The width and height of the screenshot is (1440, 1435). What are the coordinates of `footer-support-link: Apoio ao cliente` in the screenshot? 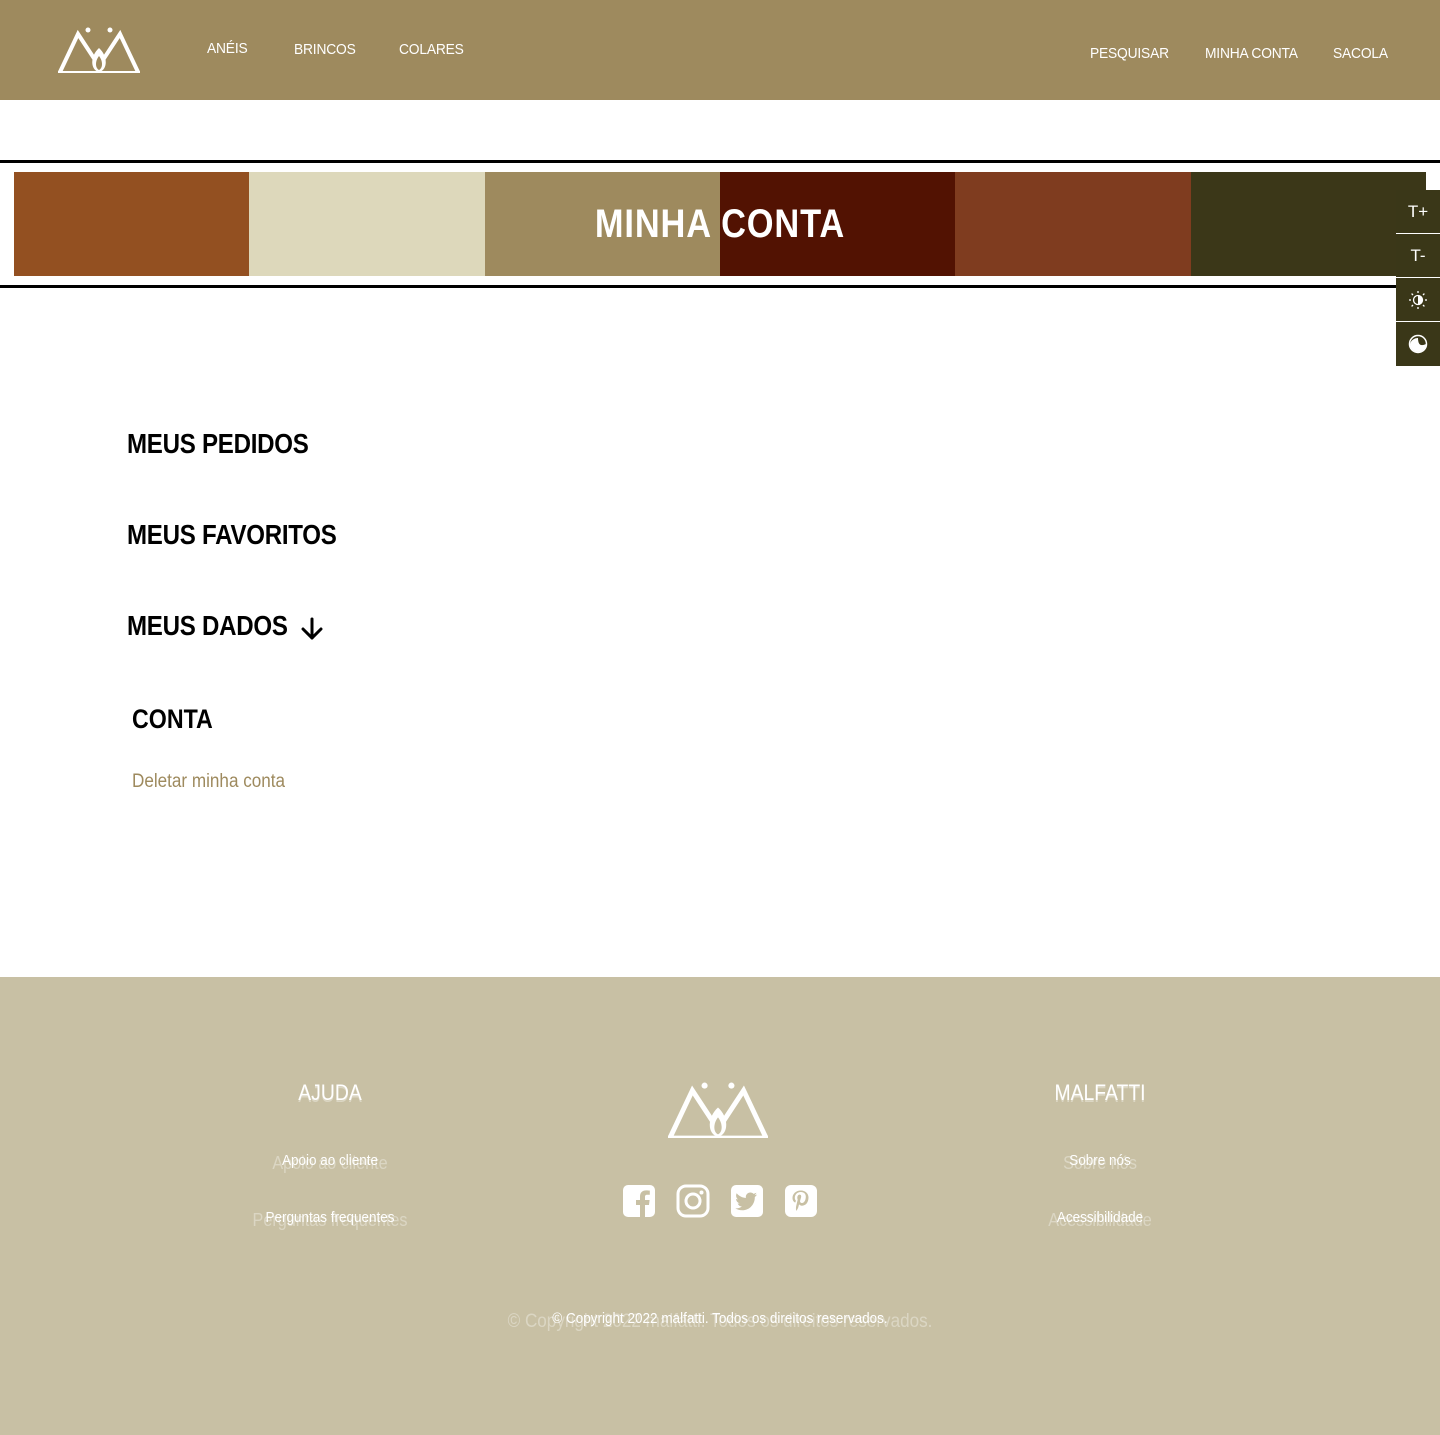 It's located at (330, 1160).